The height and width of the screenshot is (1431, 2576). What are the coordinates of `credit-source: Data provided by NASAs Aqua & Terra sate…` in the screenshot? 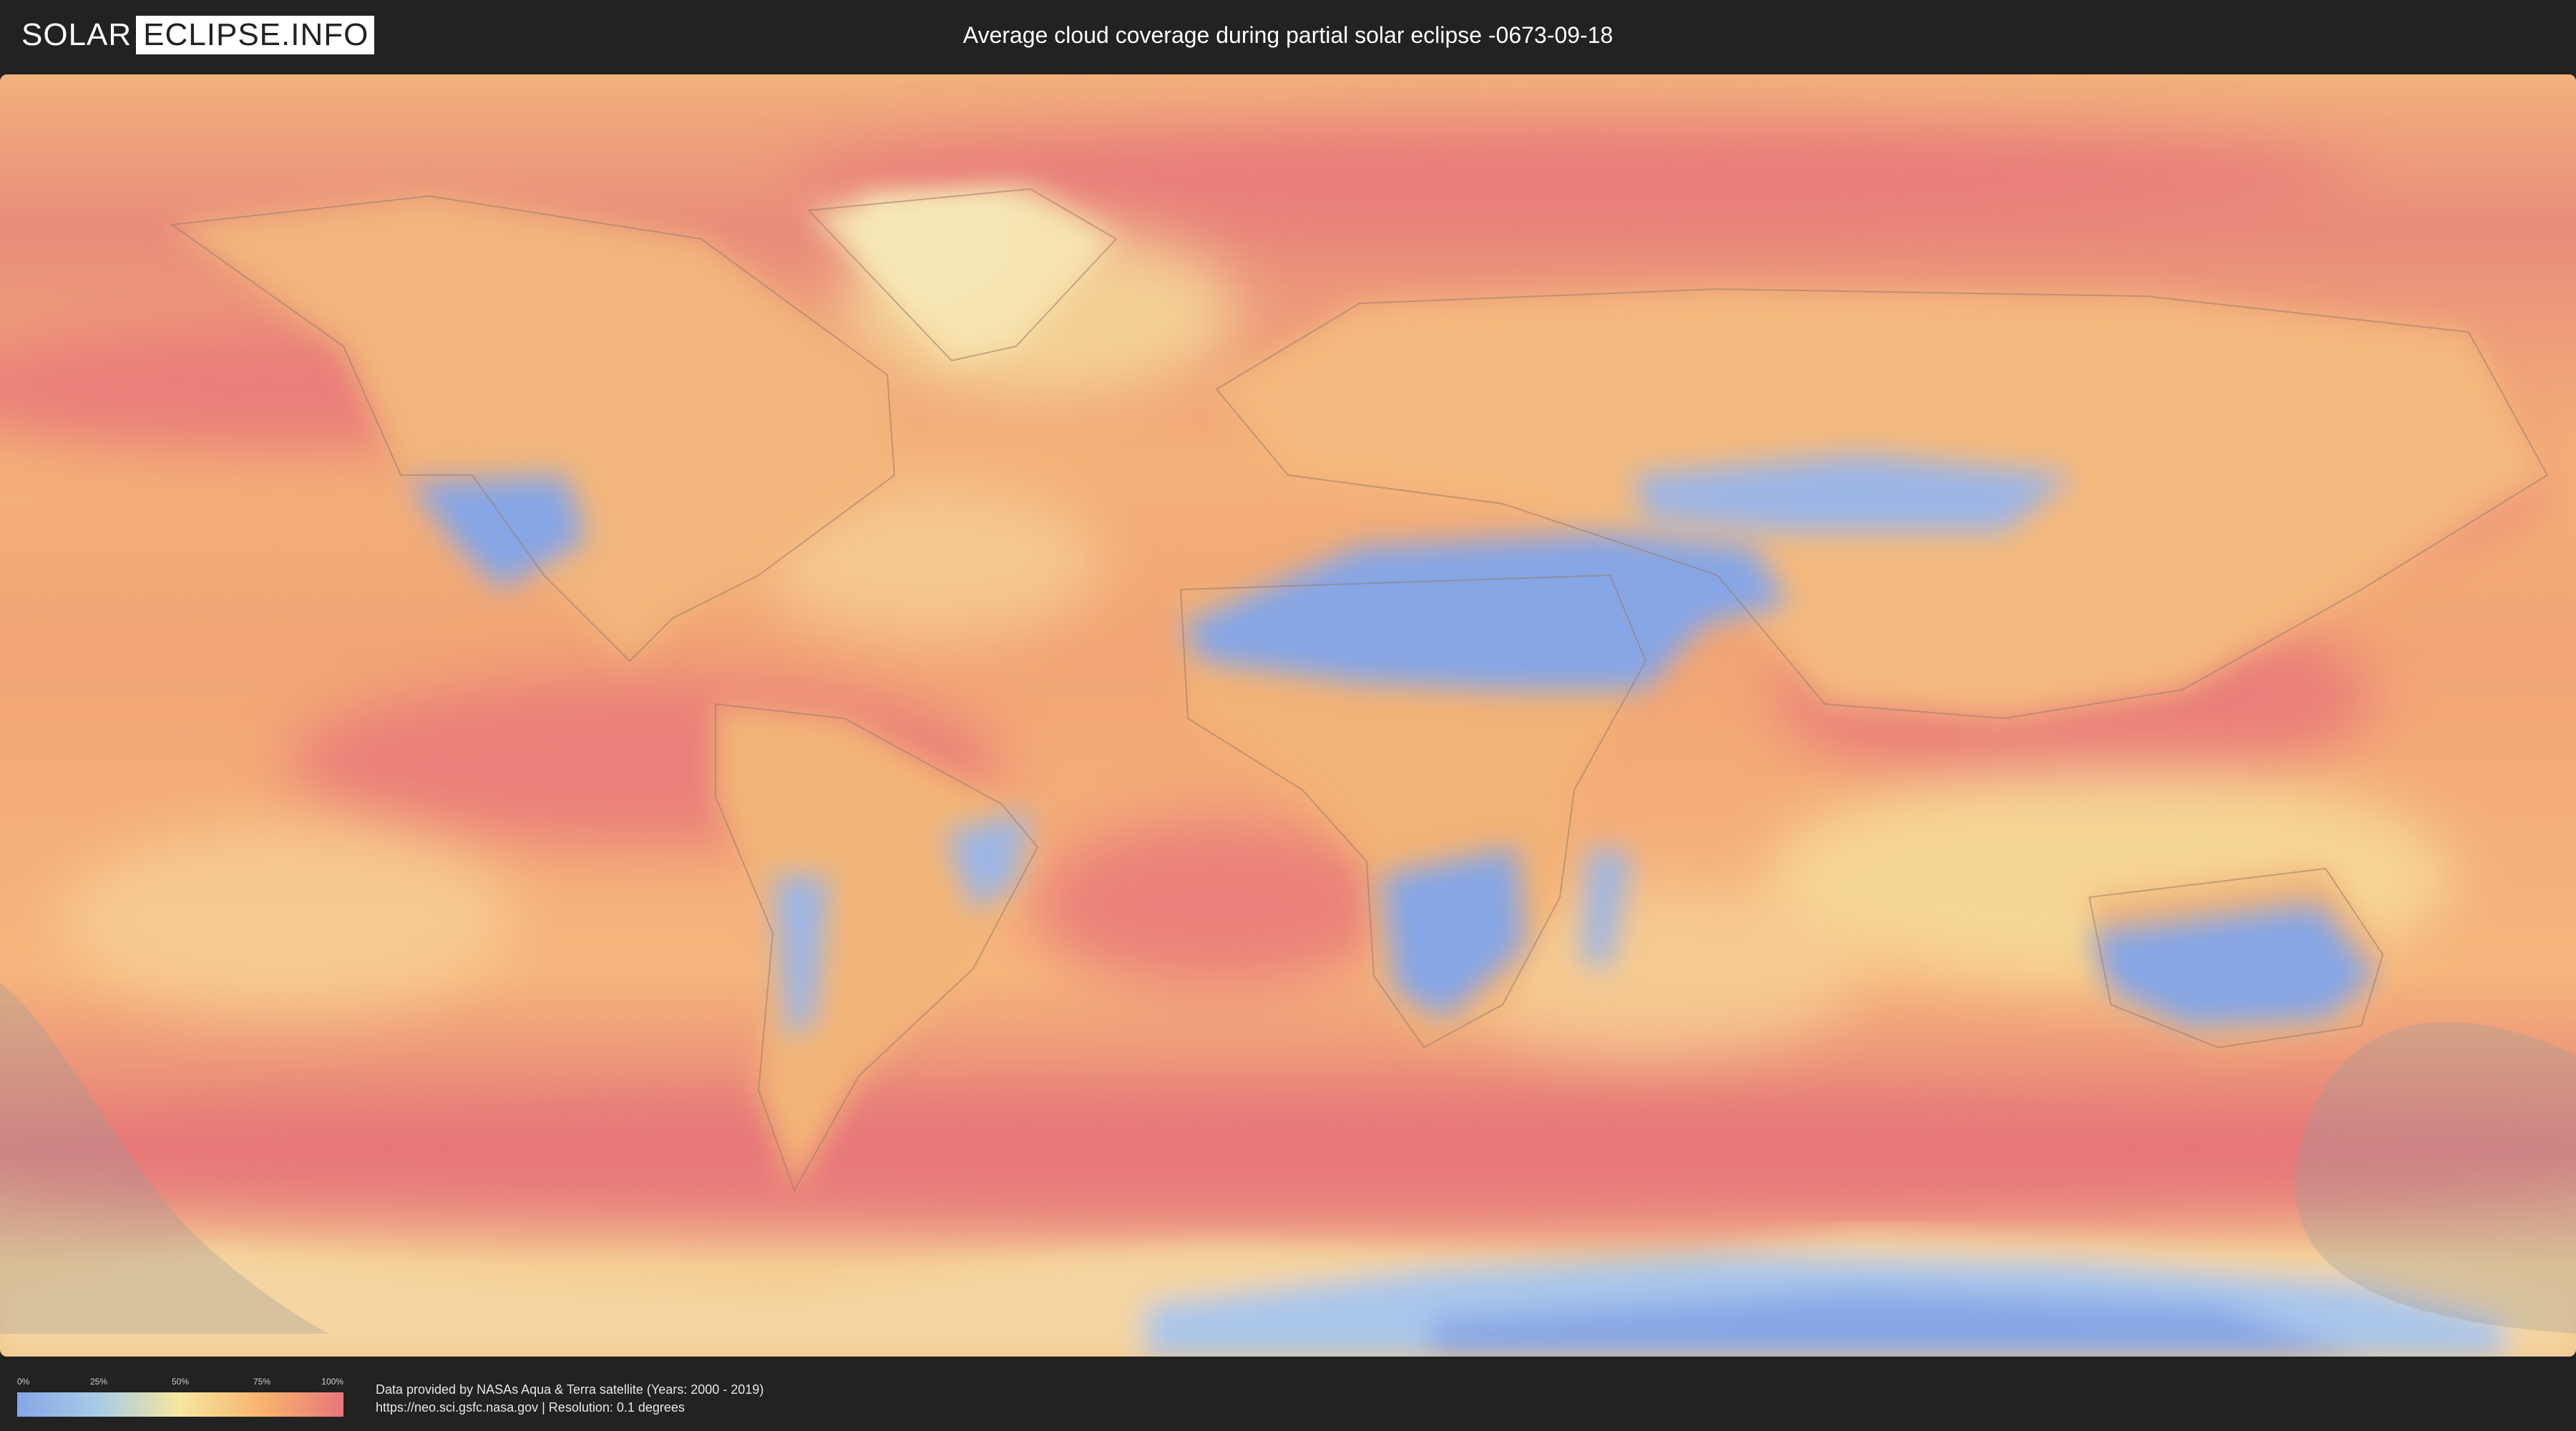 It's located at (570, 1389).